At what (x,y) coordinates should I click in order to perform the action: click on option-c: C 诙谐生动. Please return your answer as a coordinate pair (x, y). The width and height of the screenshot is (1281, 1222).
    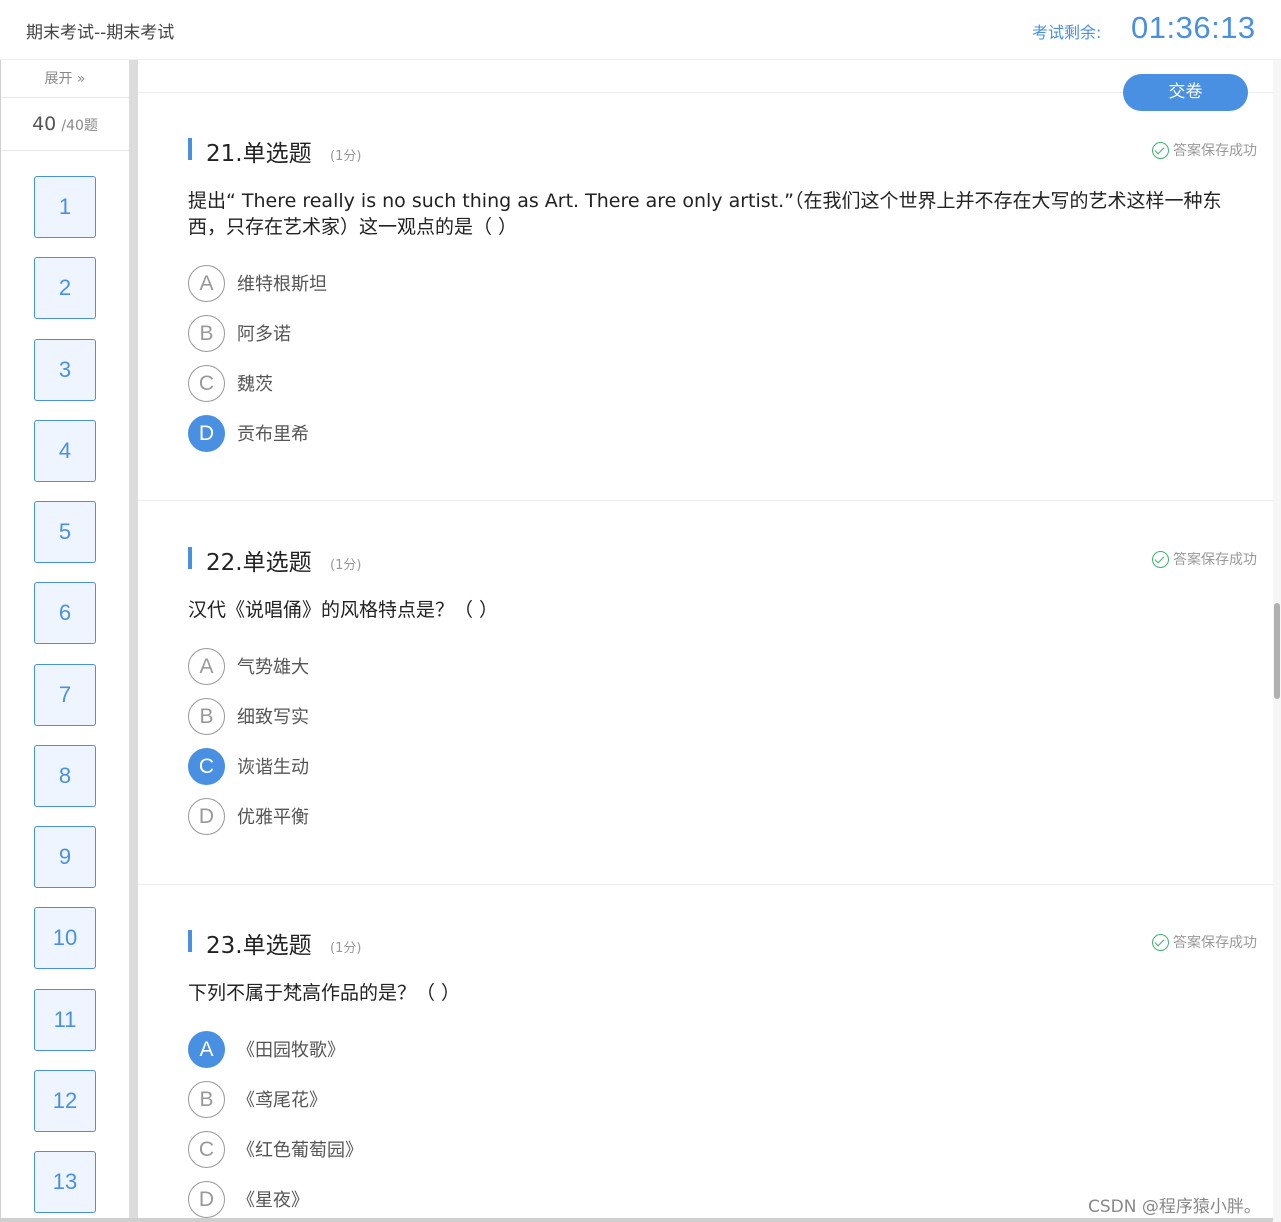
    Looking at the image, I should click on (248, 766).